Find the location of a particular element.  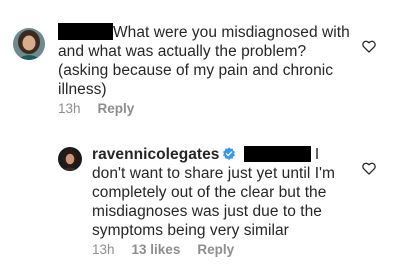

username-link: ravennicolegates is located at coordinates (155, 154).